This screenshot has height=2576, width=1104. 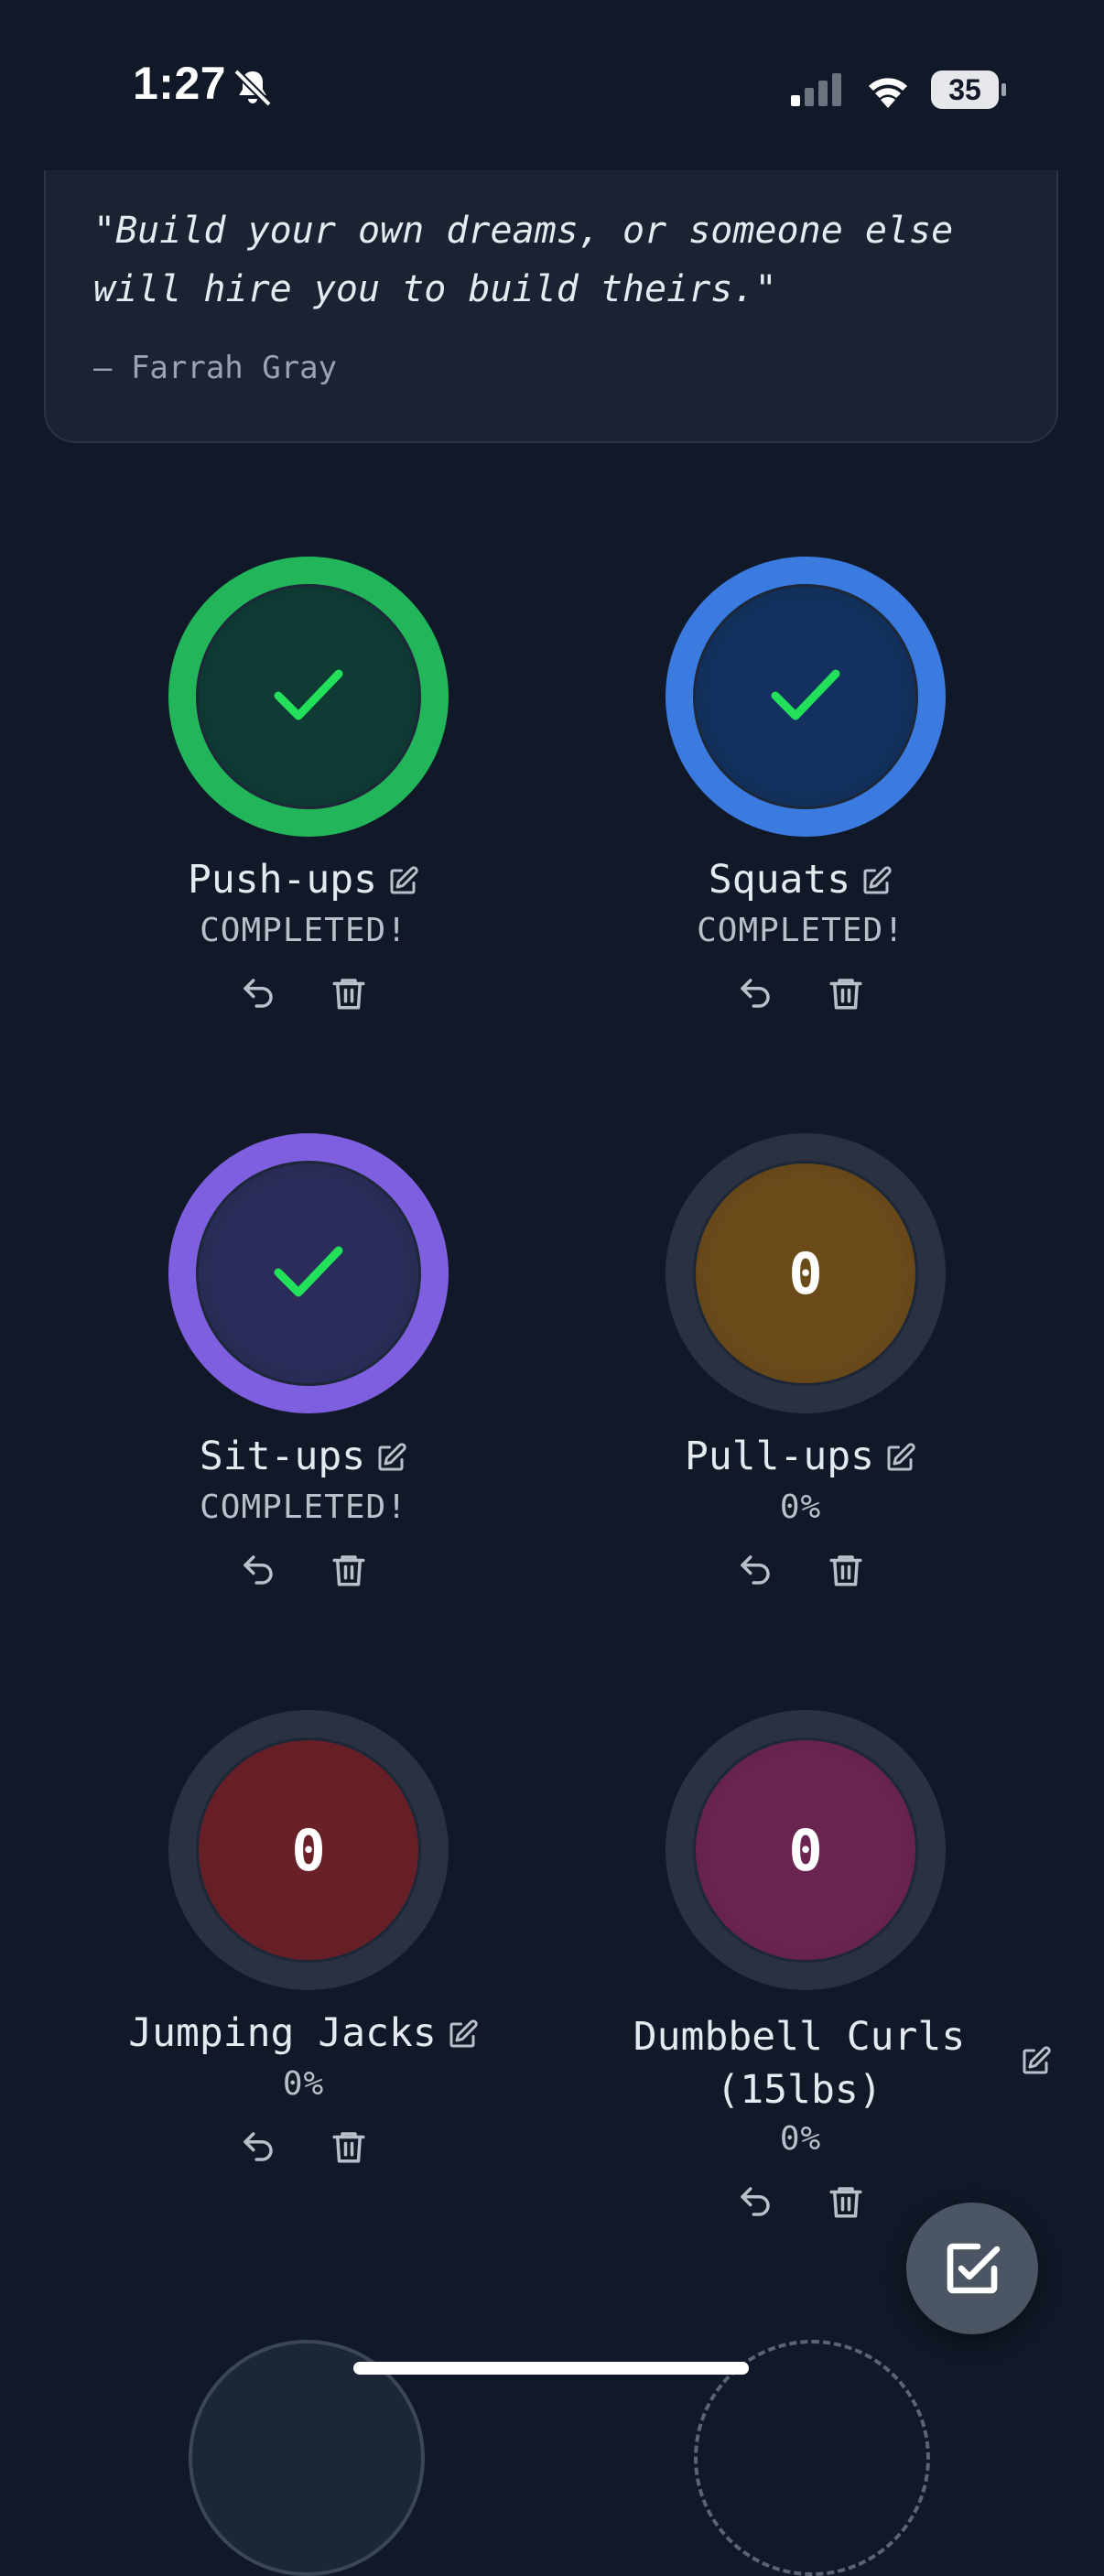 I want to click on exercise-card: 0 Jumping Jacks 0%, so click(x=304, y=1947).